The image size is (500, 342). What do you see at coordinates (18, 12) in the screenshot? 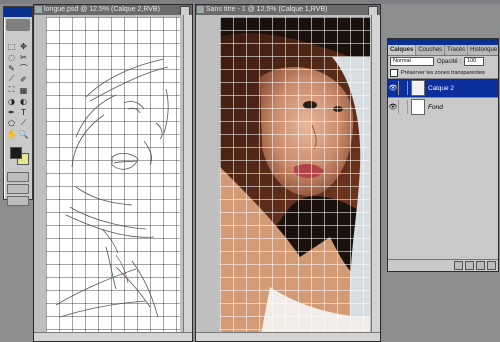
I see `toolbox-titlebar` at bounding box center [18, 12].